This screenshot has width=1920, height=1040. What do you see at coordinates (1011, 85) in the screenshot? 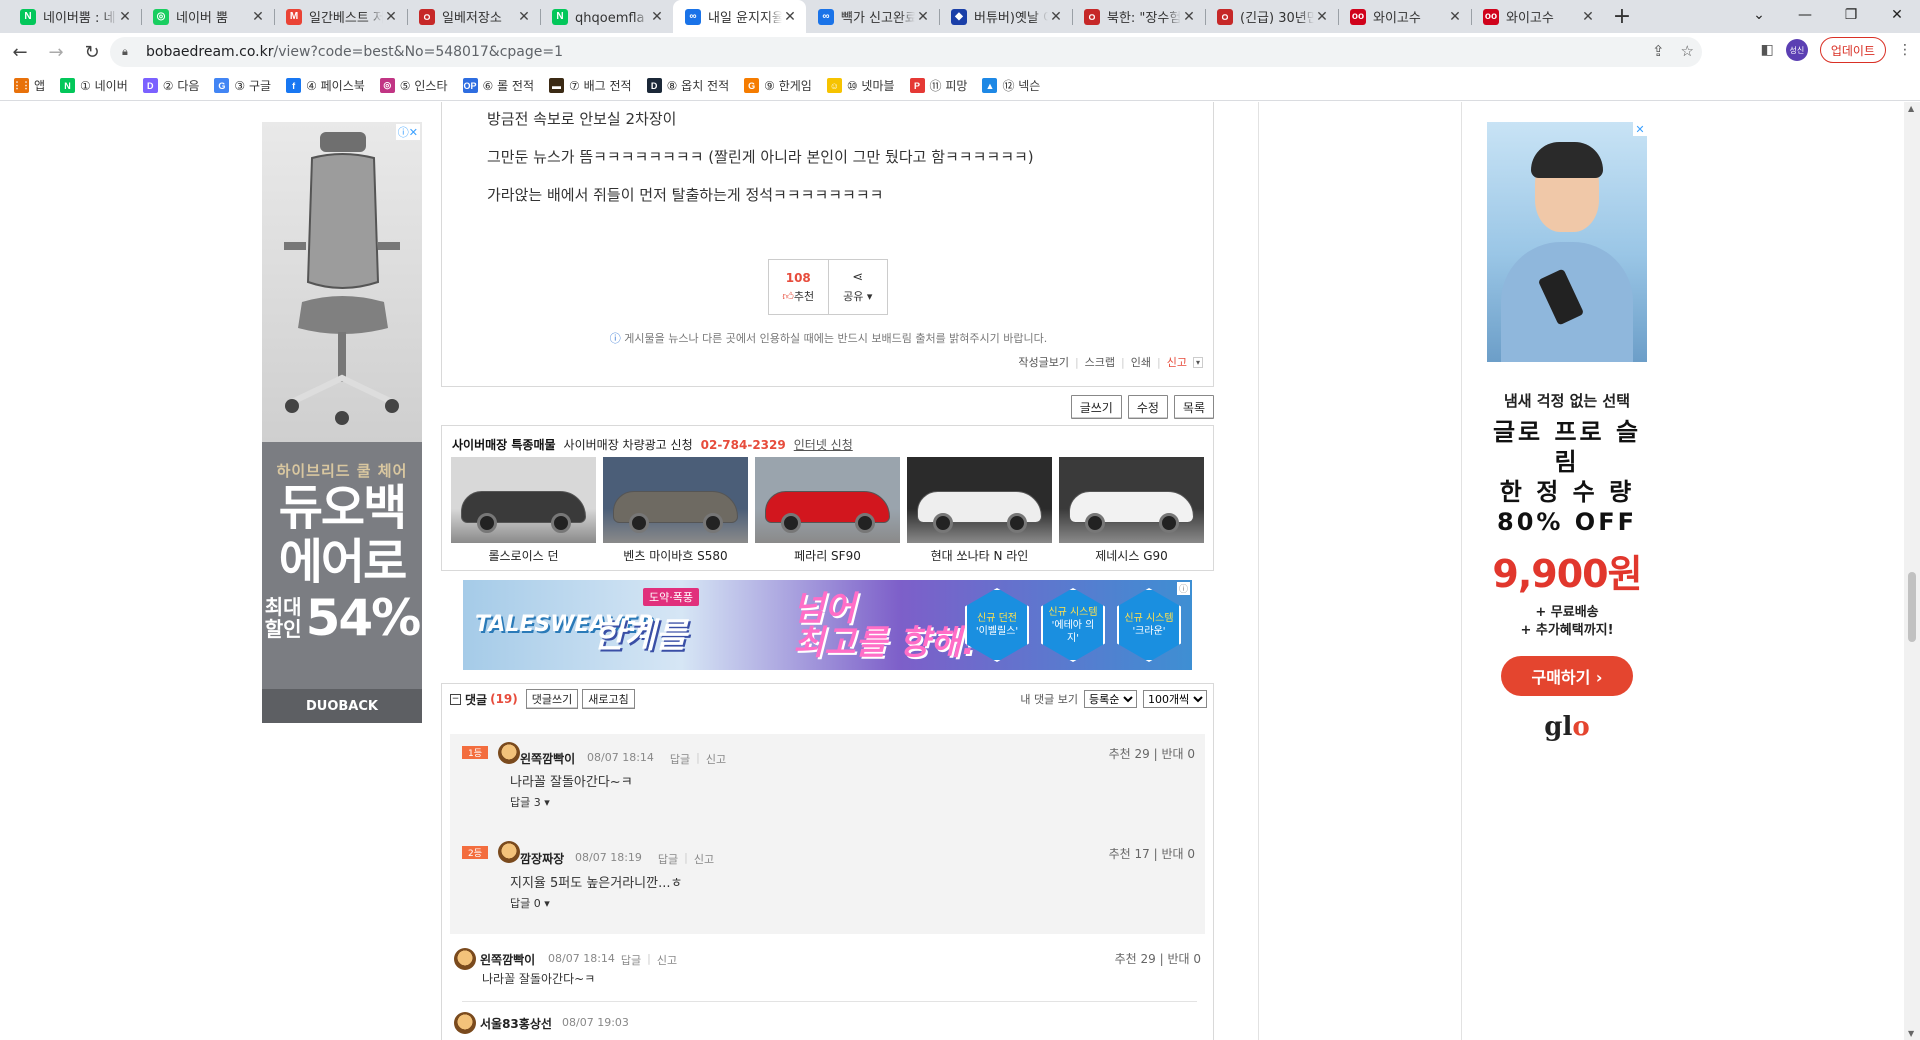
I see `bookmark-item: ▲ ⑫ 넥슨` at bounding box center [1011, 85].